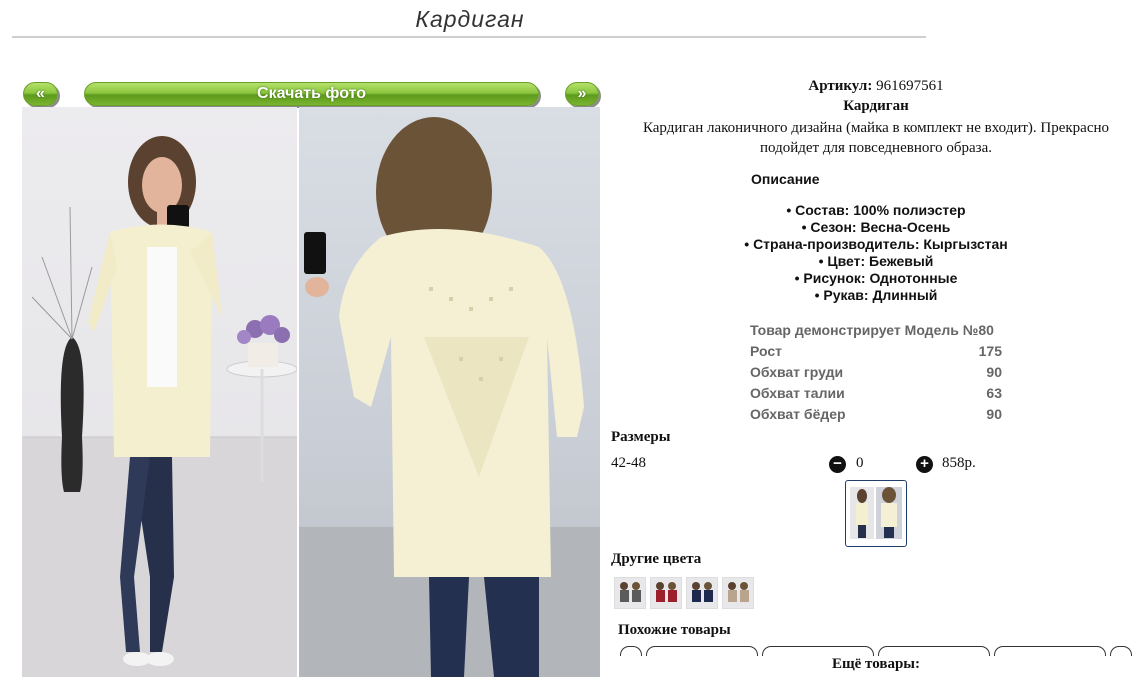  What do you see at coordinates (874, 86) in the screenshot?
I see `article-line: Артикул: 961697561` at bounding box center [874, 86].